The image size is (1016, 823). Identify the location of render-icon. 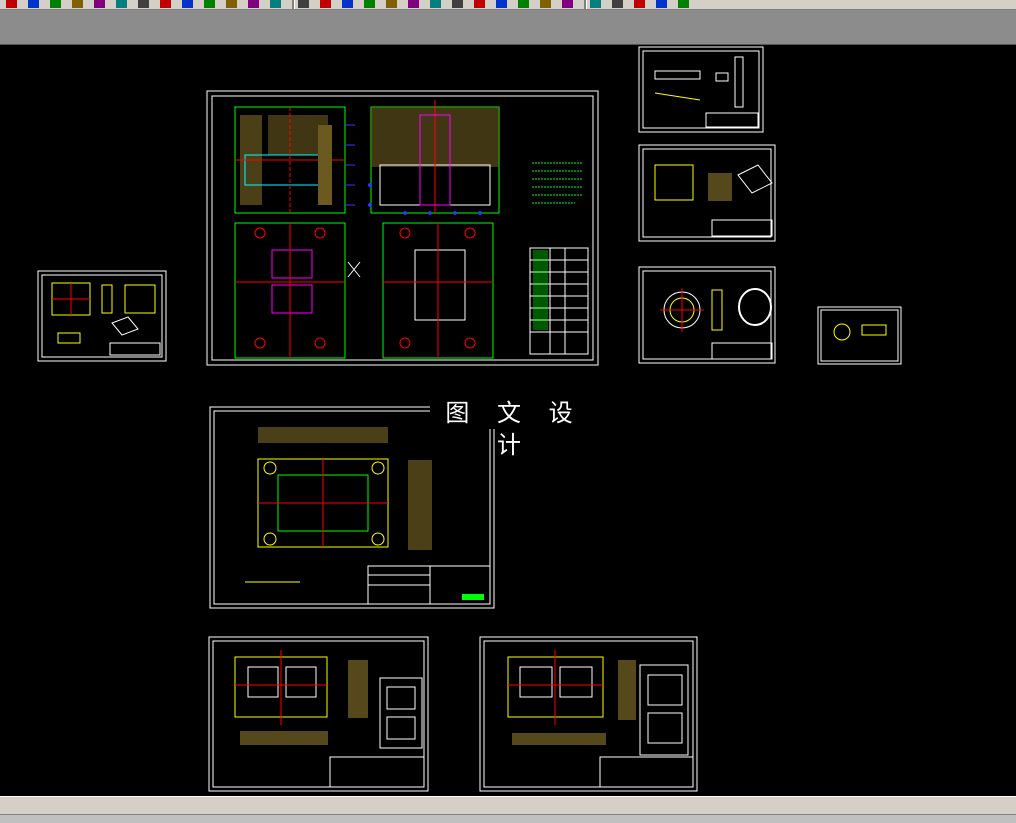
(523, 4).